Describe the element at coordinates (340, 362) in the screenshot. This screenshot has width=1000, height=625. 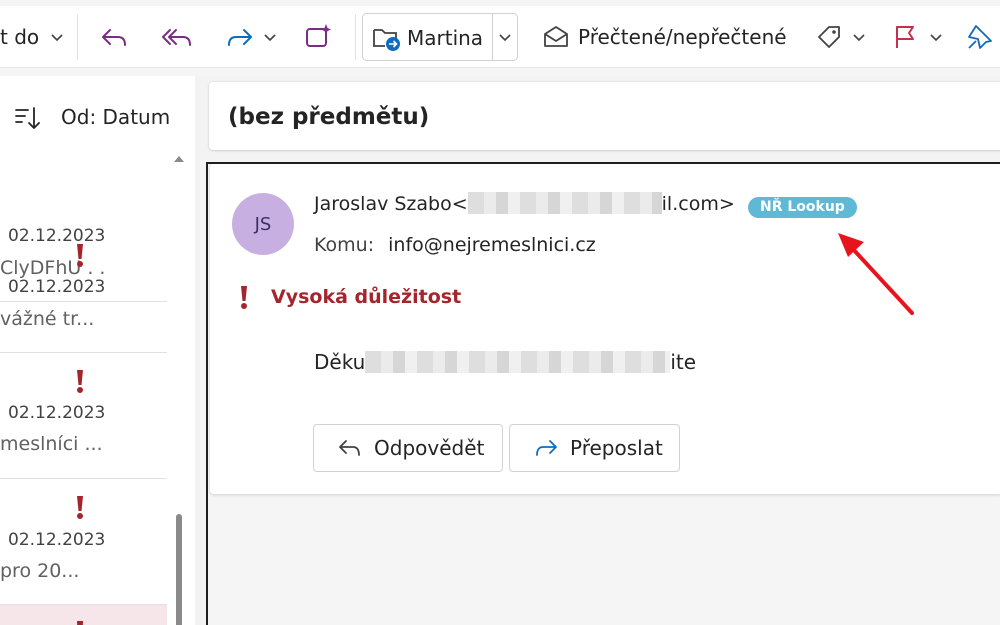
I see `body-start: Děku` at that location.